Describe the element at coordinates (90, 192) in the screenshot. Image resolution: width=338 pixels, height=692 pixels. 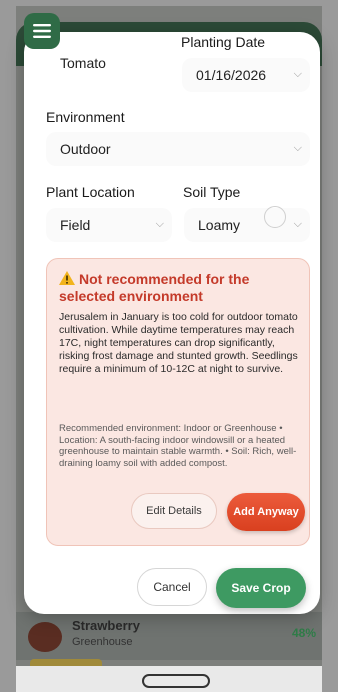
I see `plant-location-label: Plant Location` at that location.